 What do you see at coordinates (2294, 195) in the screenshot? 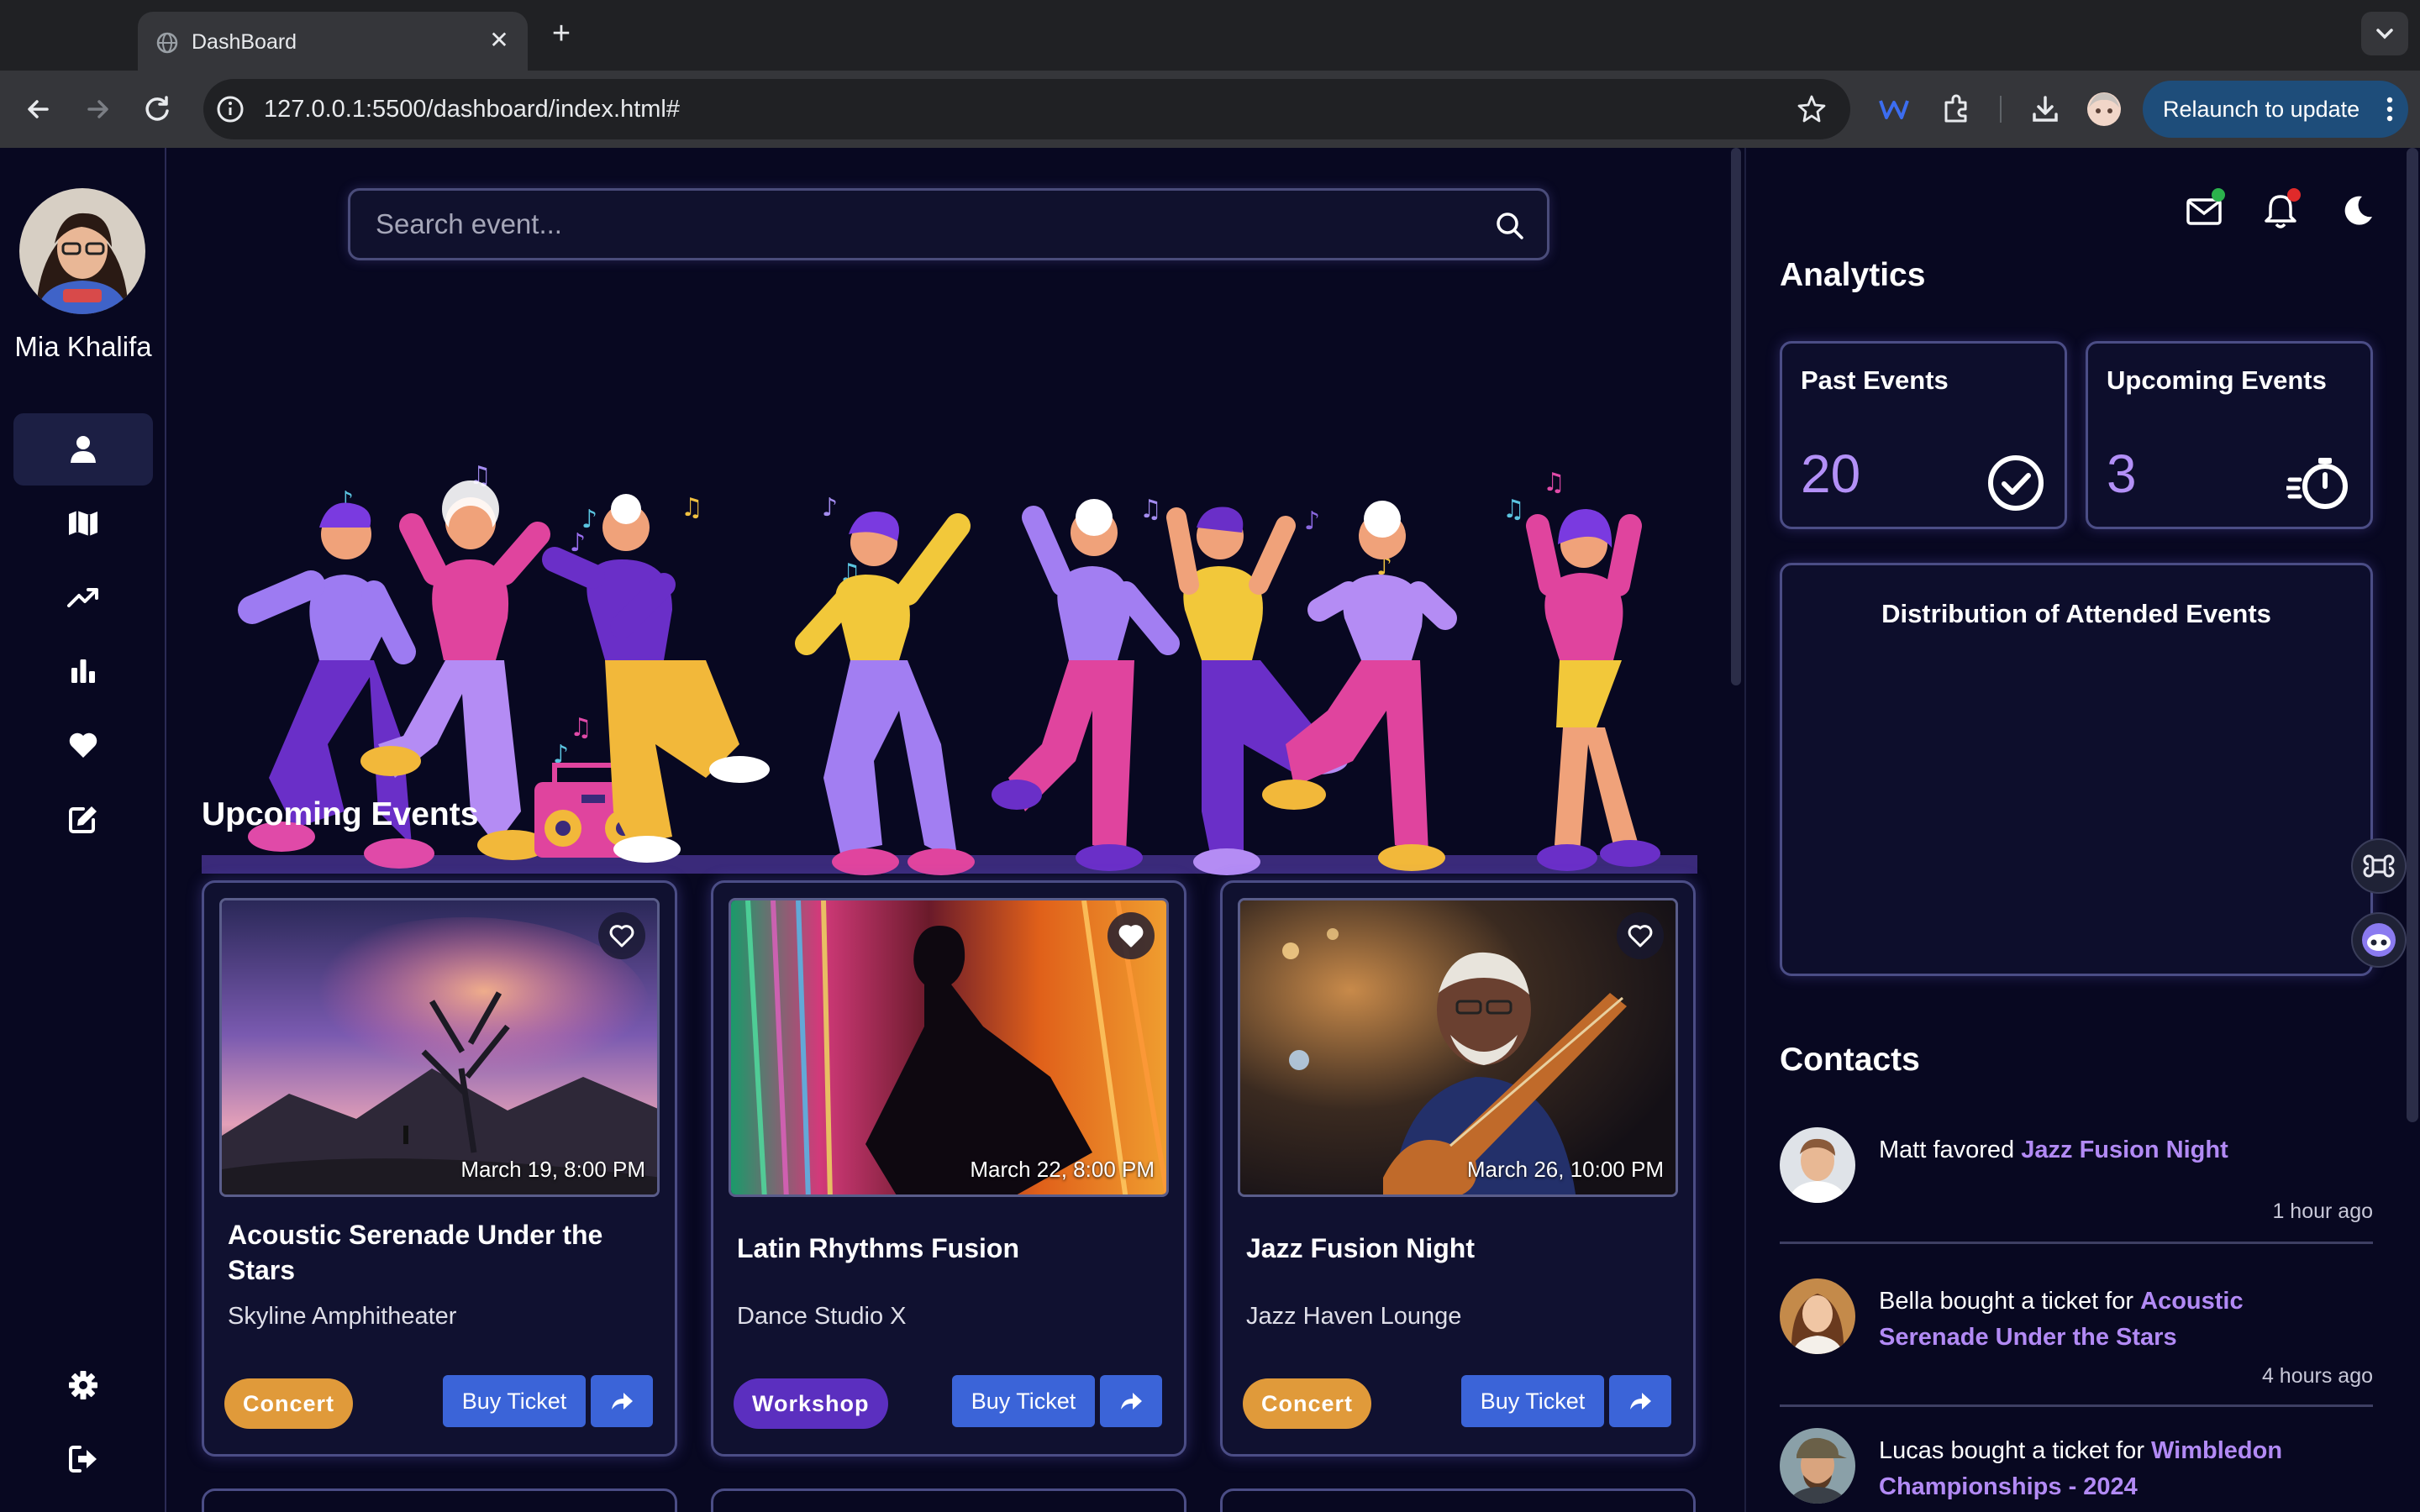
I see `notification-dot` at bounding box center [2294, 195].